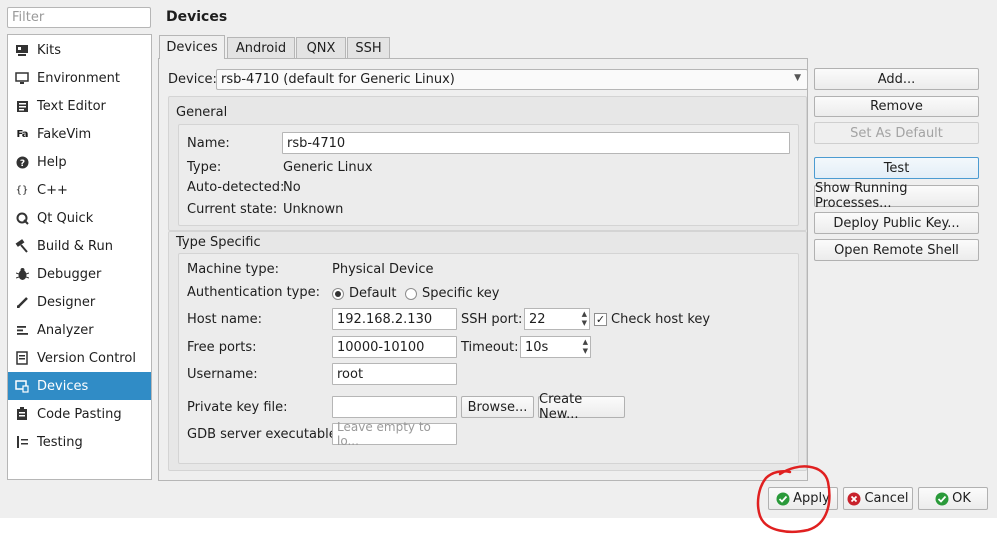 This screenshot has height=538, width=997. Describe the element at coordinates (600, 319) in the screenshot. I see `checkmark-icon: ✓` at that location.